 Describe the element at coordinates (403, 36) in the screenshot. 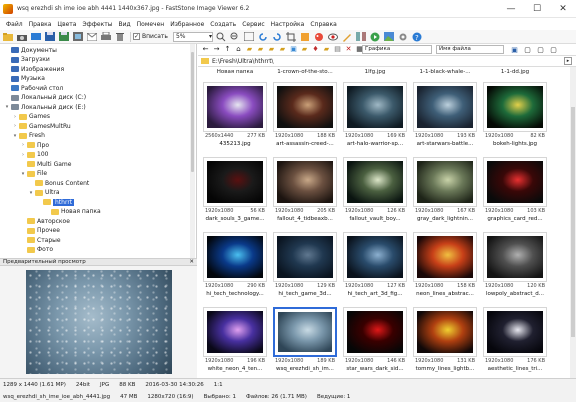

I see `settings-button` at that location.